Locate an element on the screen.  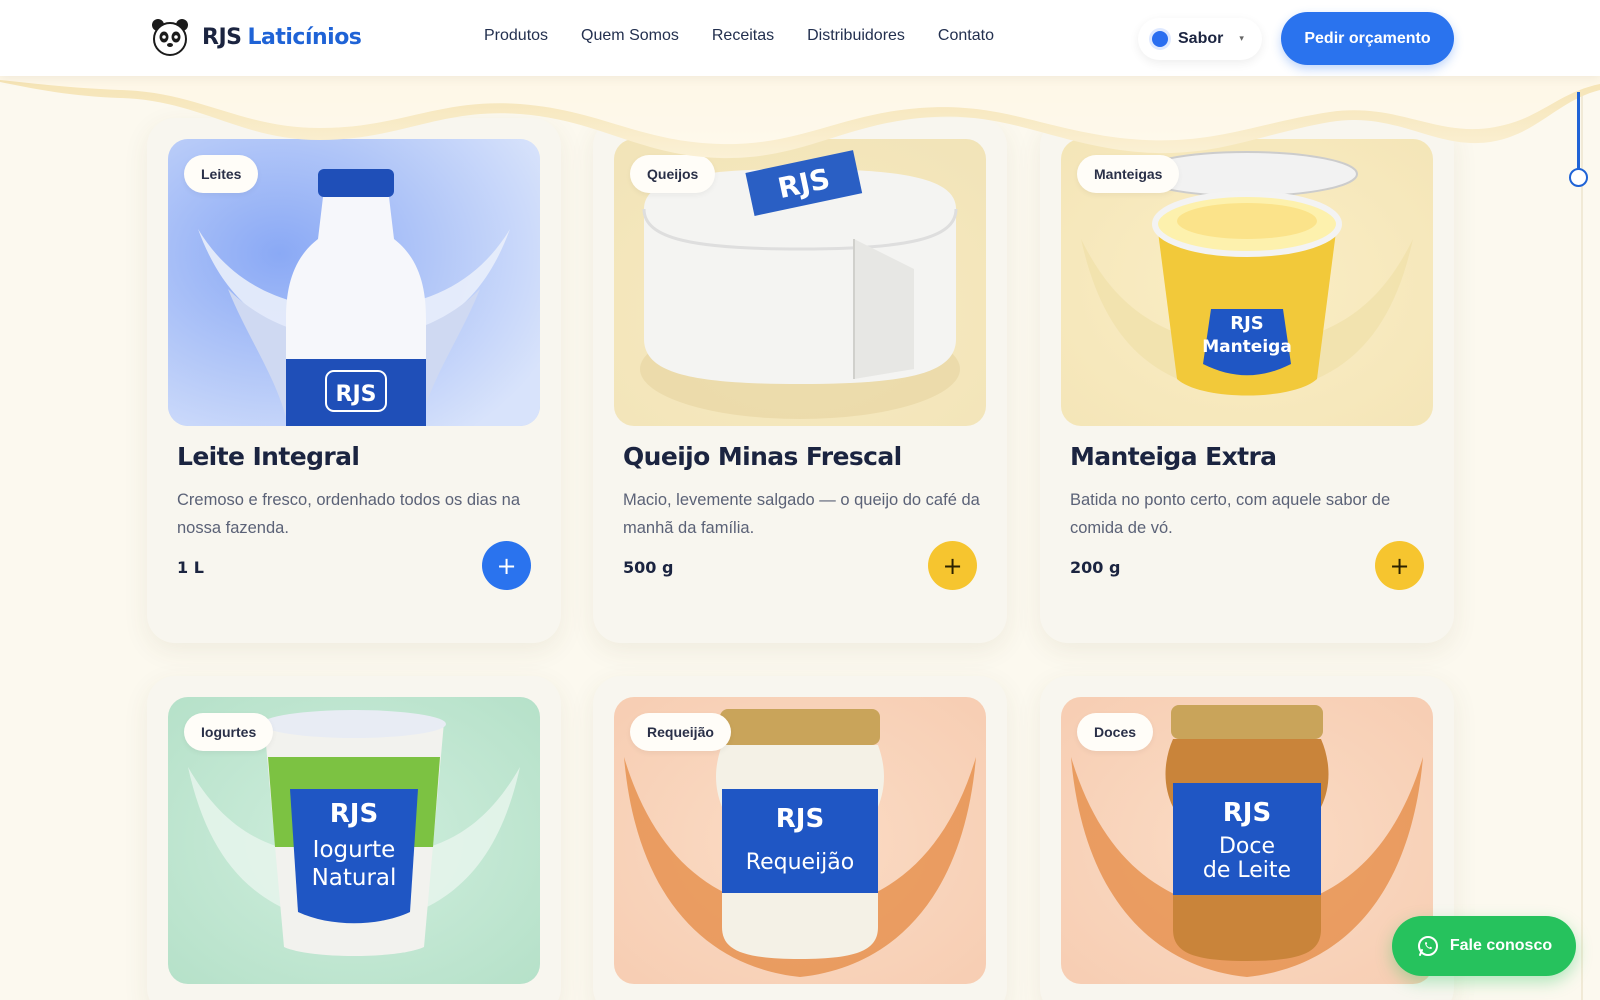
tub-label-text: RJS is located at coordinates (1247, 323).